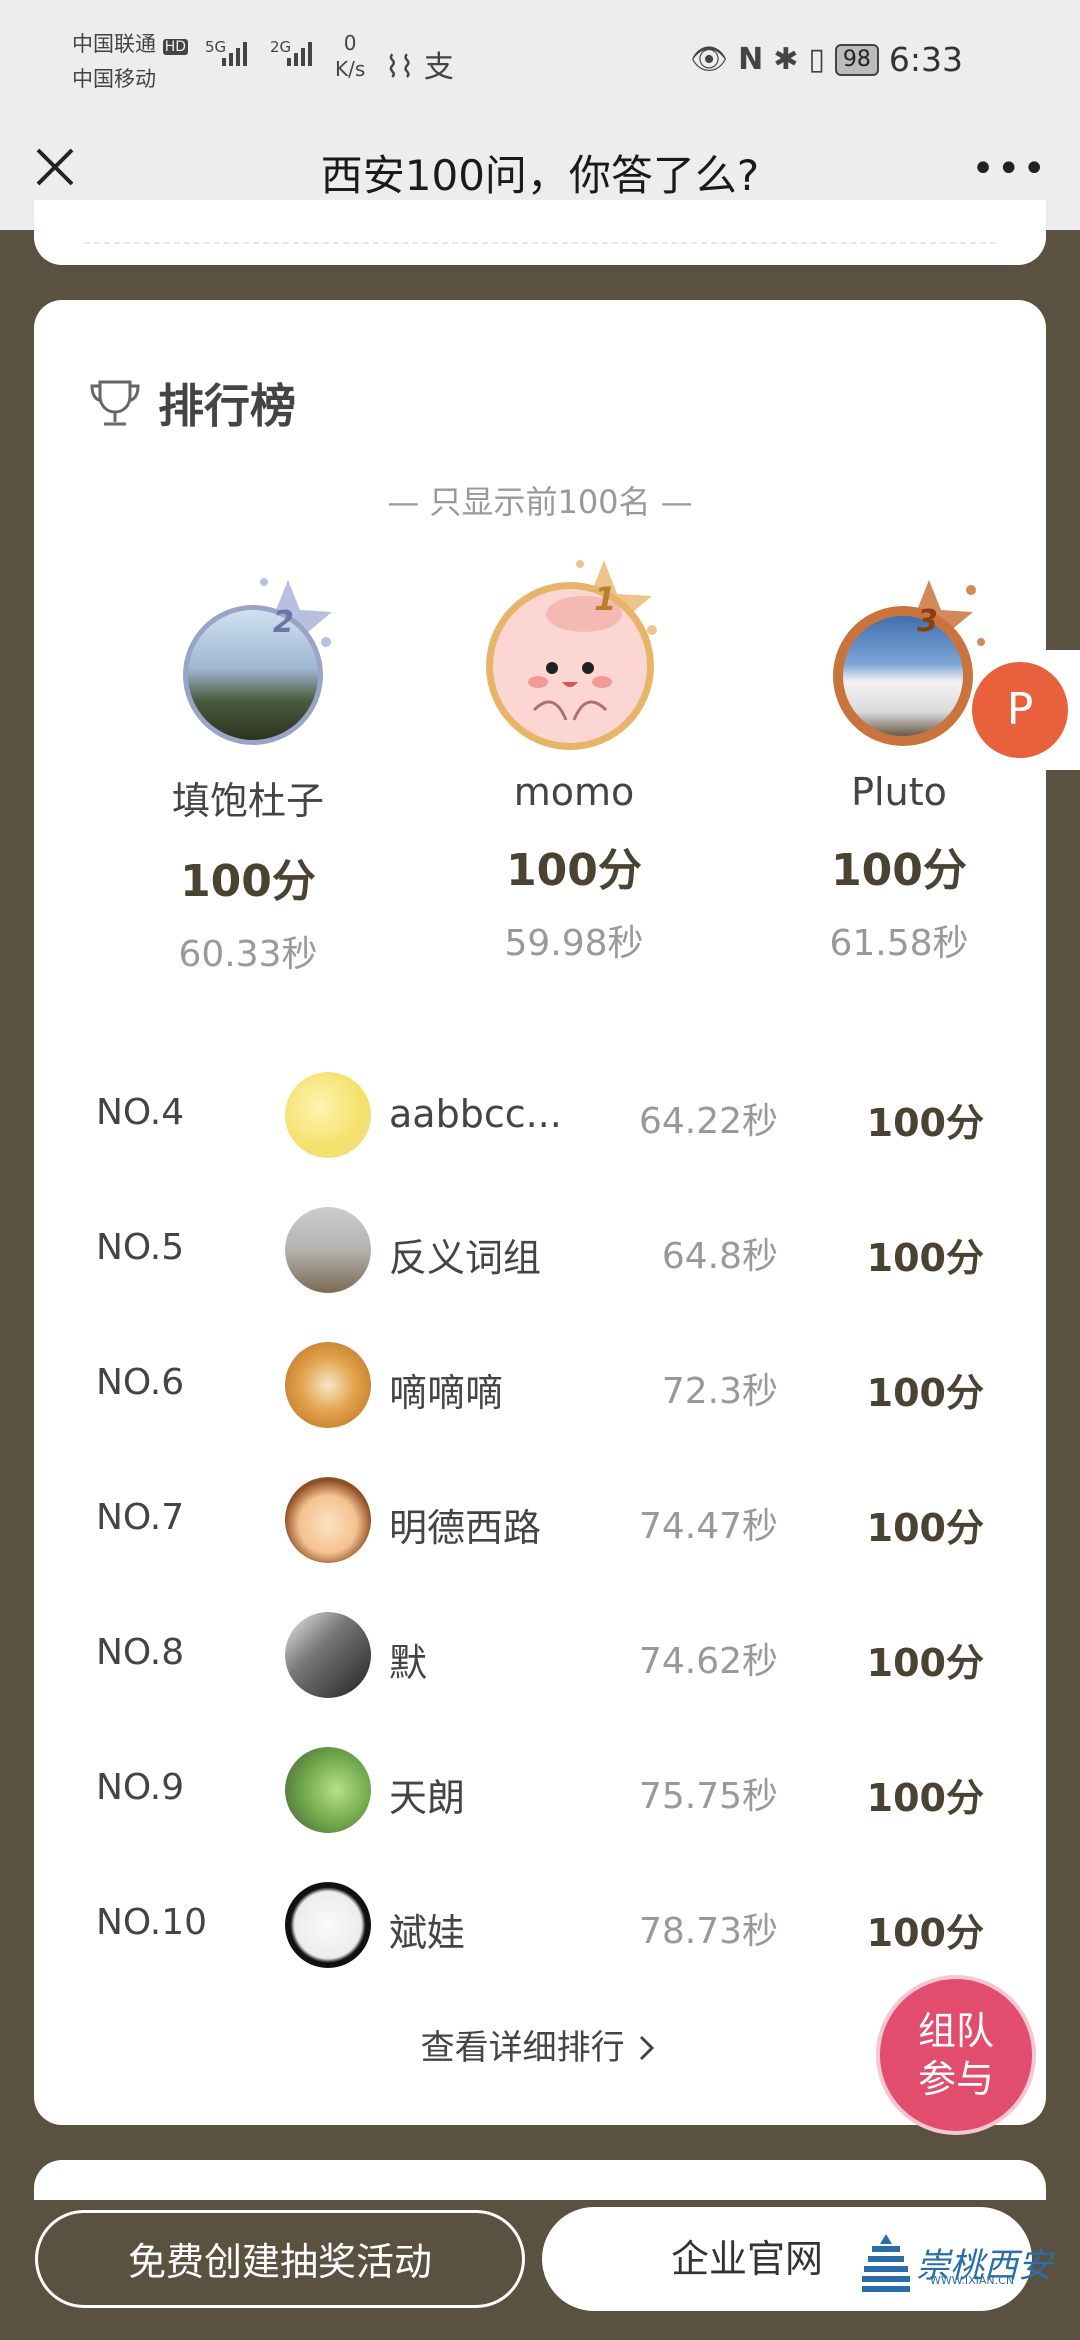 This screenshot has height=2340, width=1080. I want to click on rank-label: NO.5, so click(140, 1247).